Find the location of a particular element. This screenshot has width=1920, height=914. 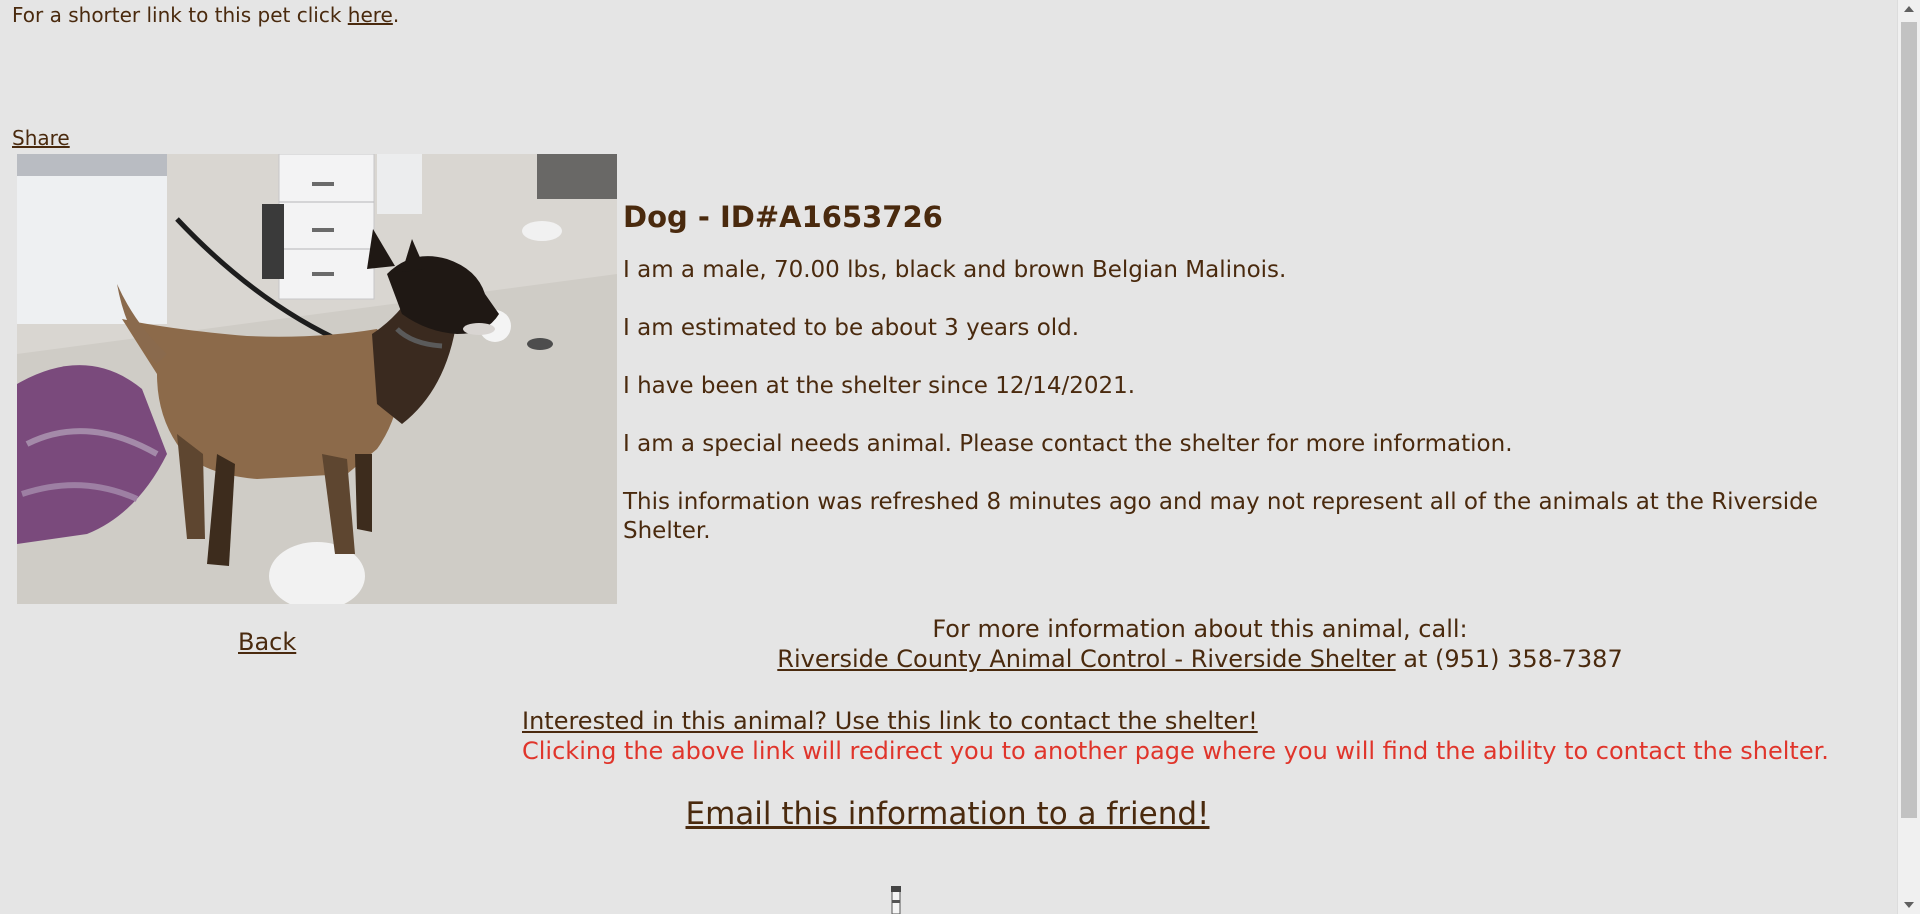

lighthouse-icon is located at coordinates (896, 900).